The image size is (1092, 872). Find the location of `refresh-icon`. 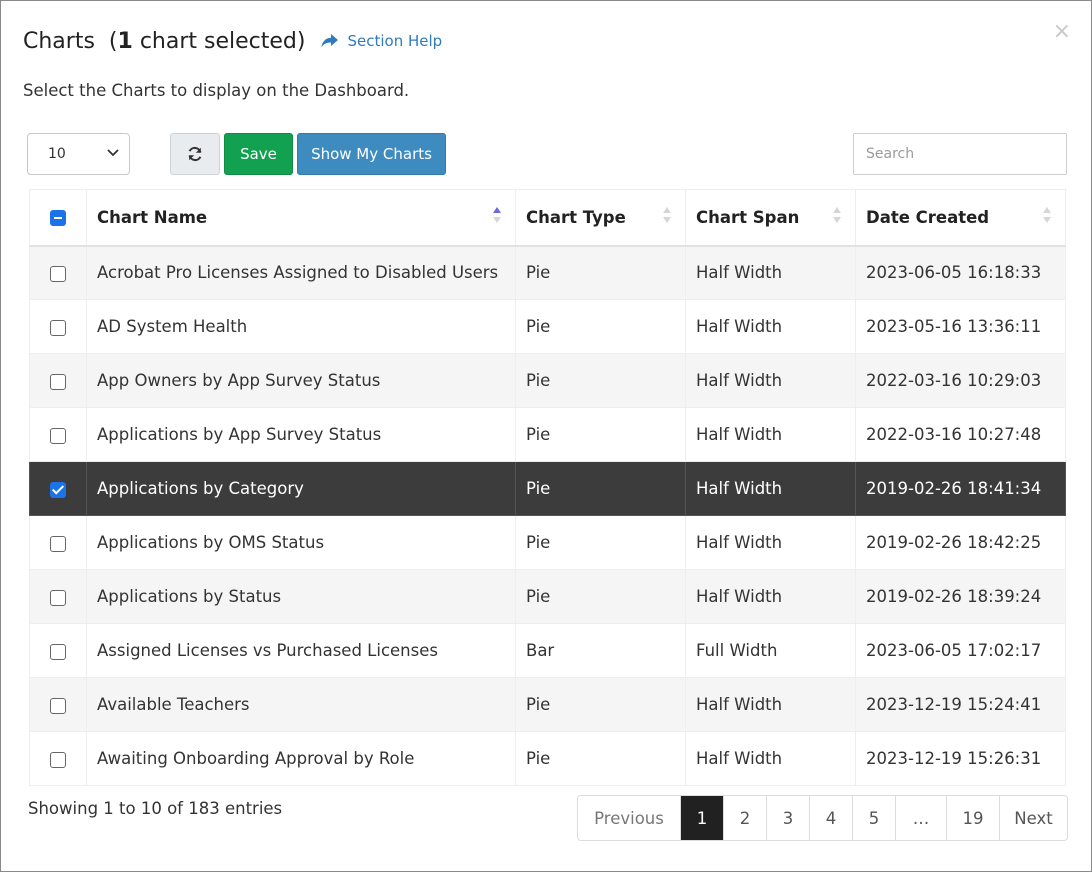

refresh-icon is located at coordinates (195, 154).